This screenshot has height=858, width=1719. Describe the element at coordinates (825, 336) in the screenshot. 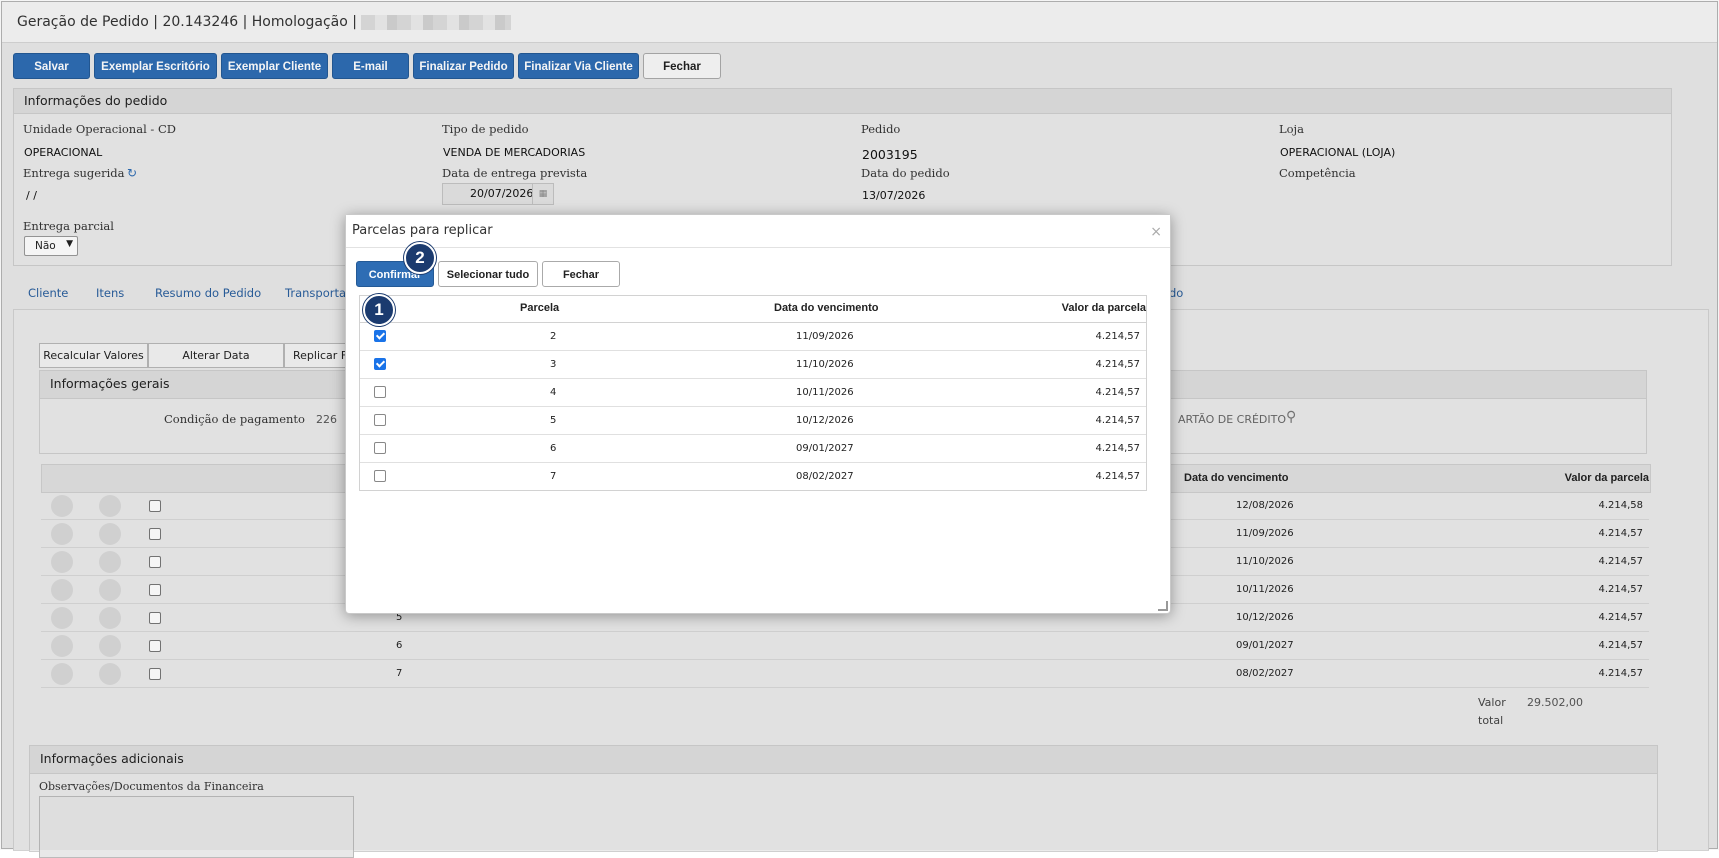

I see `modal-row-data: 11/09/2026` at that location.